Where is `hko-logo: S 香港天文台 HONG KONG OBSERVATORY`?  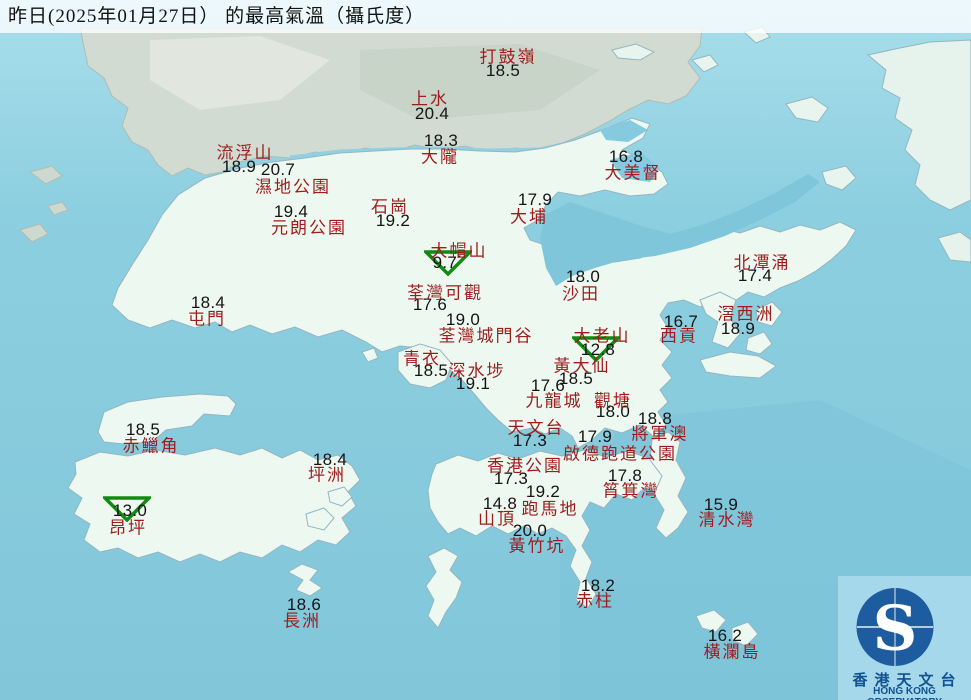
hko-logo: S 香港天文台 HONG KONG OBSERVATORY is located at coordinates (904, 638).